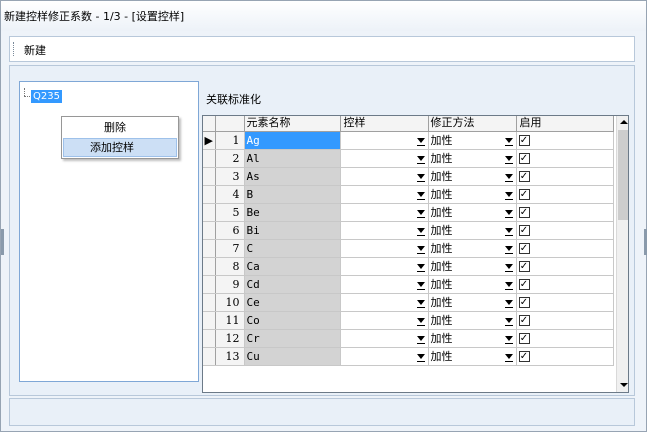 The image size is (647, 432). What do you see at coordinates (323, 16) in the screenshot?
I see `title-bar: 新建控样修正系数 - 1/3 - [设置控样]` at bounding box center [323, 16].